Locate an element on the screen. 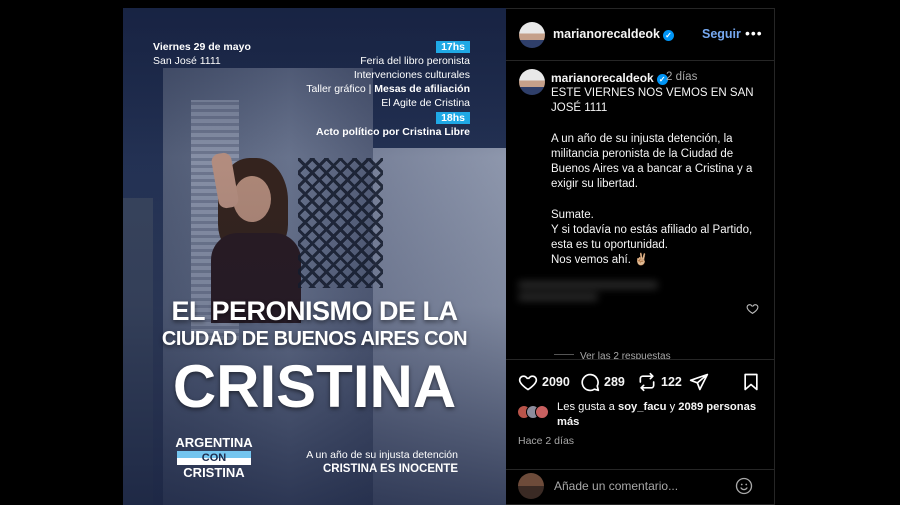  logo-line-2: CON is located at coordinates (214, 458).